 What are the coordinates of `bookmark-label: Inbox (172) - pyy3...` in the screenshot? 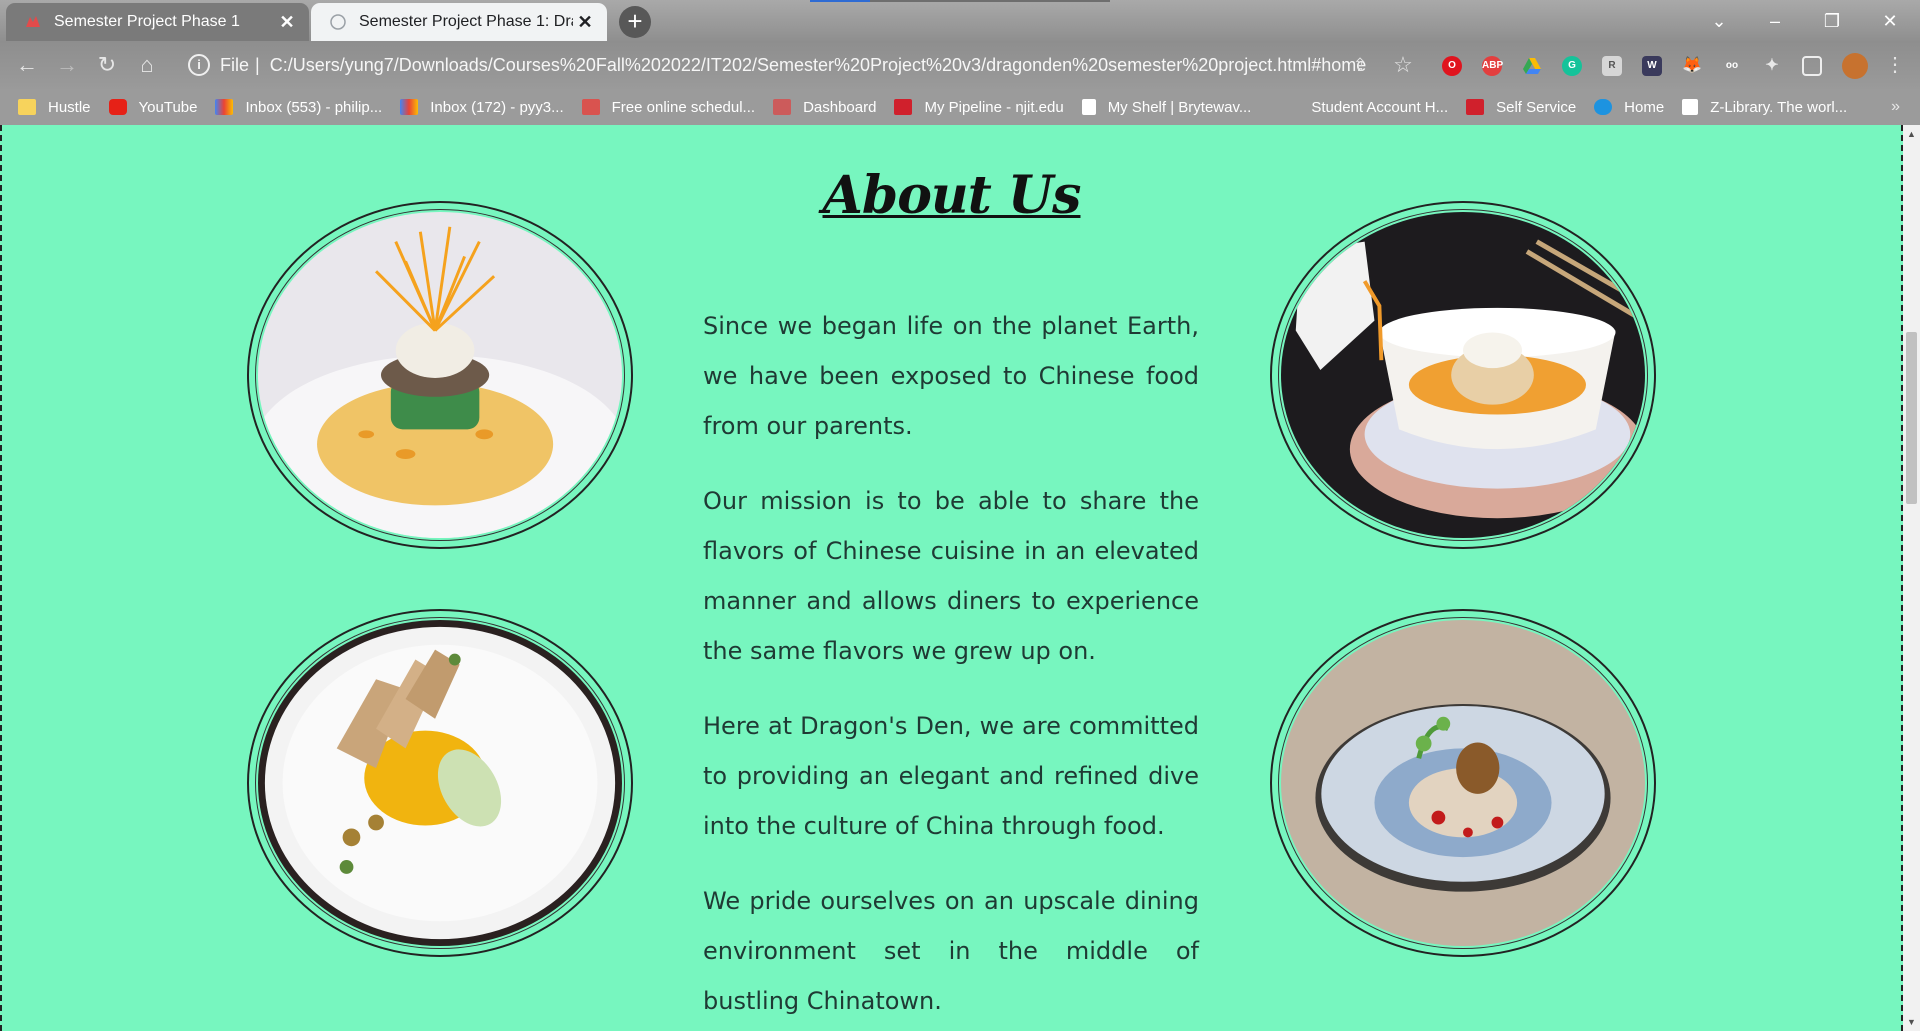 It's located at (497, 107).